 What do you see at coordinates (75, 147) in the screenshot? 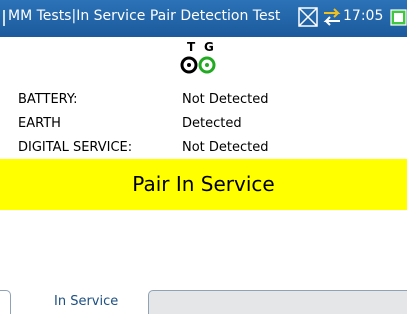
I see `digital-service-label: DIGITAL SERVICE:` at bounding box center [75, 147].